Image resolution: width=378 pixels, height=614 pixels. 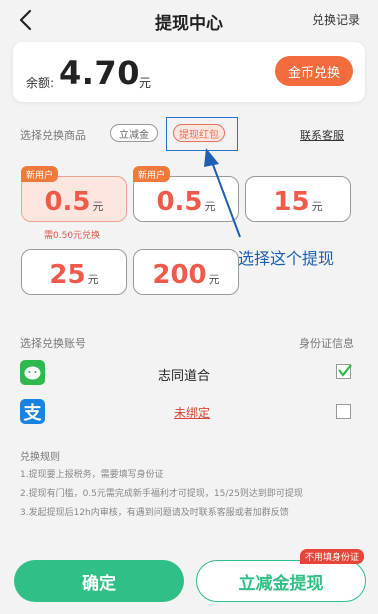 What do you see at coordinates (99, 581) in the screenshot?
I see `confirm-button: 确定` at bounding box center [99, 581].